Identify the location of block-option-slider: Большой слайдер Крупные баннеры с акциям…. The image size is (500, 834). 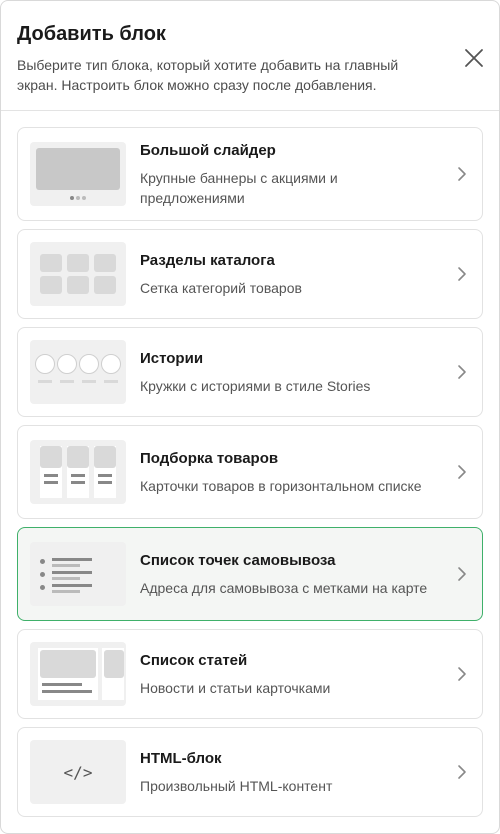
(250, 174).